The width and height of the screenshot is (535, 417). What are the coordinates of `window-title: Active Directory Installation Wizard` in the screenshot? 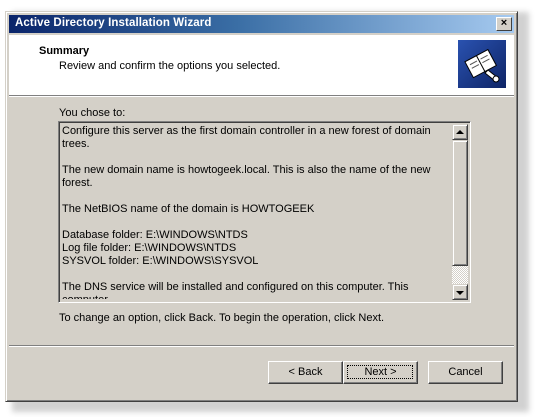 It's located at (113, 23).